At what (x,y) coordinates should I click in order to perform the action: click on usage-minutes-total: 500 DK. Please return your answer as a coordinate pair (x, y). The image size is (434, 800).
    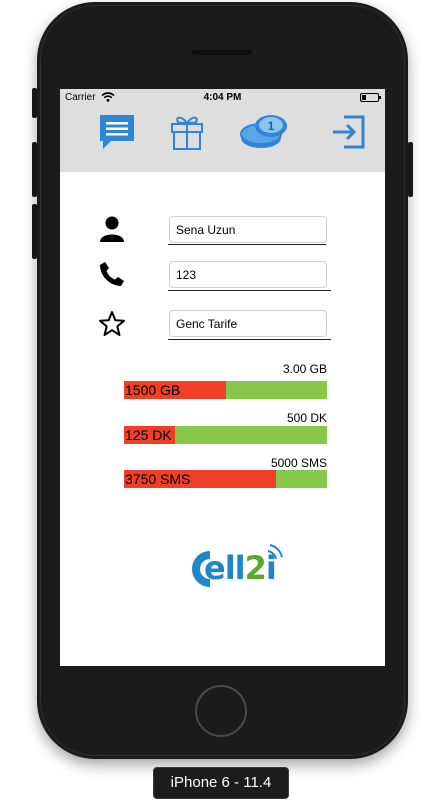
    Looking at the image, I should click on (306, 418).